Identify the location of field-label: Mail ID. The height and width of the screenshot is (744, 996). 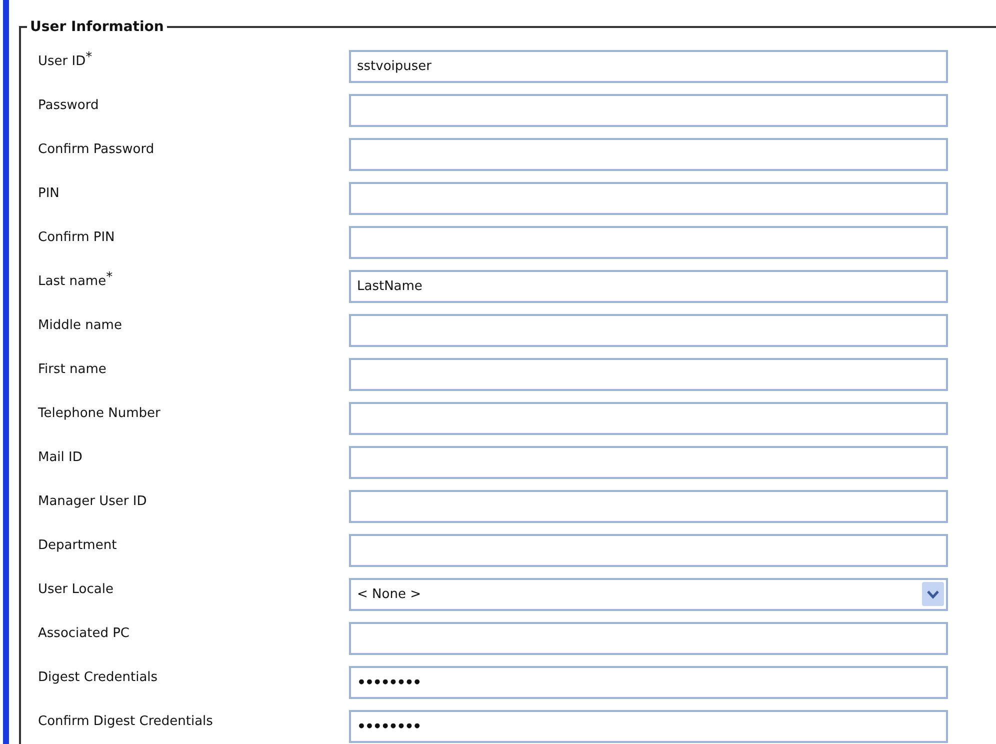
(61, 458).